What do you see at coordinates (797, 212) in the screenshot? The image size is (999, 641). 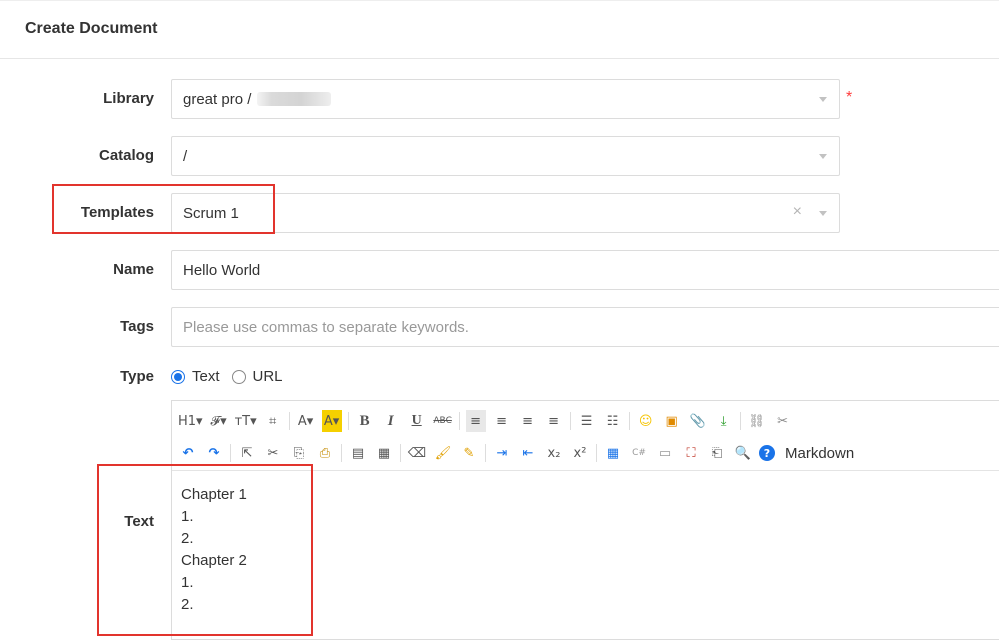 I see `clear-icon: ×` at bounding box center [797, 212].